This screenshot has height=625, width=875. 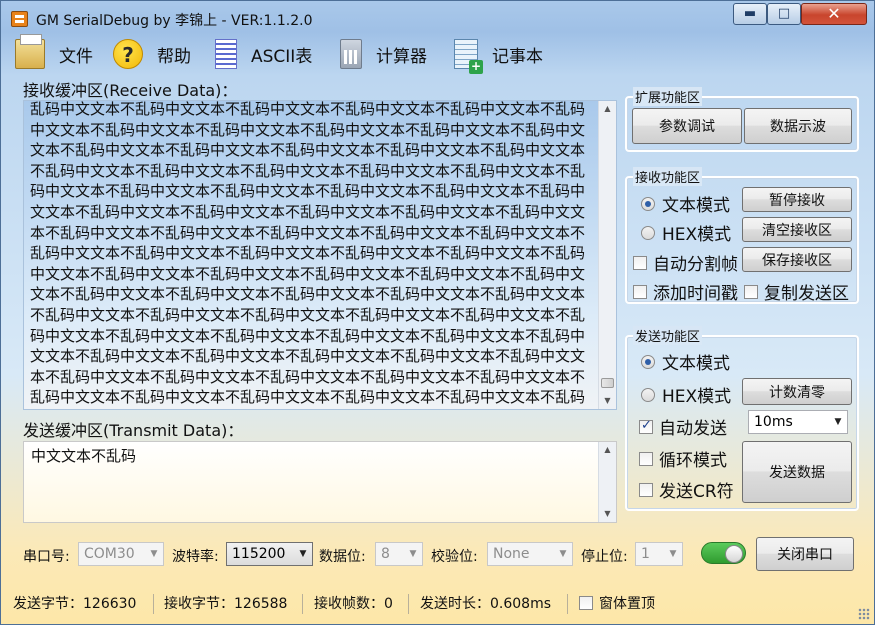 I want to click on radio-checked-icon, so click(x=648, y=203).